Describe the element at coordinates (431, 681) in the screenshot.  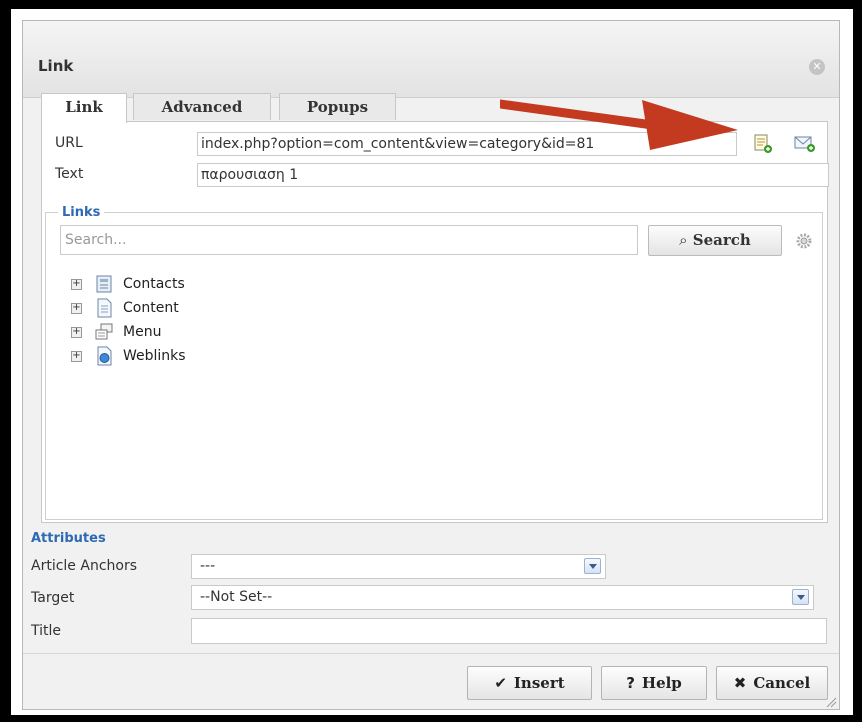
I see `dialog-footer: ✔ Insert ? Help ✖ Cancel` at that location.